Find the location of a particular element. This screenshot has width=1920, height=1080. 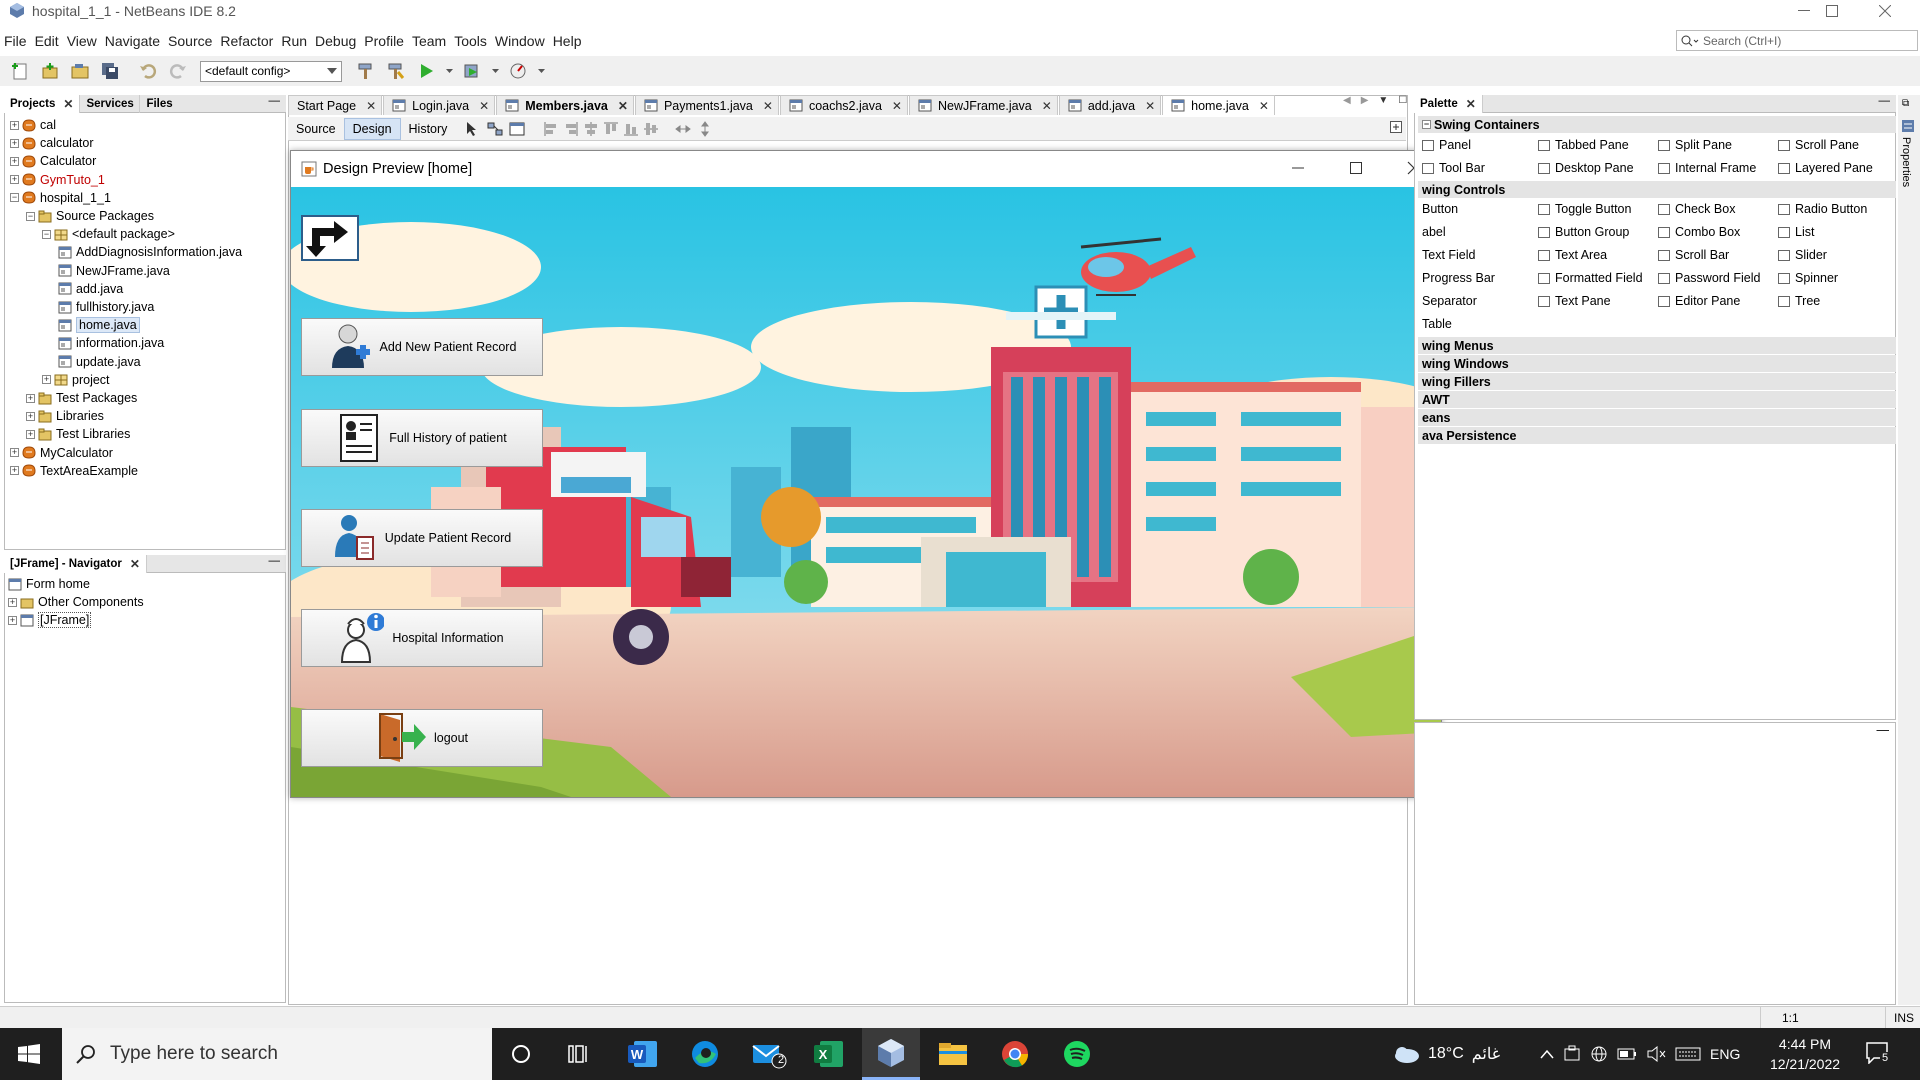

menu-debug: Debug is located at coordinates (335, 41).